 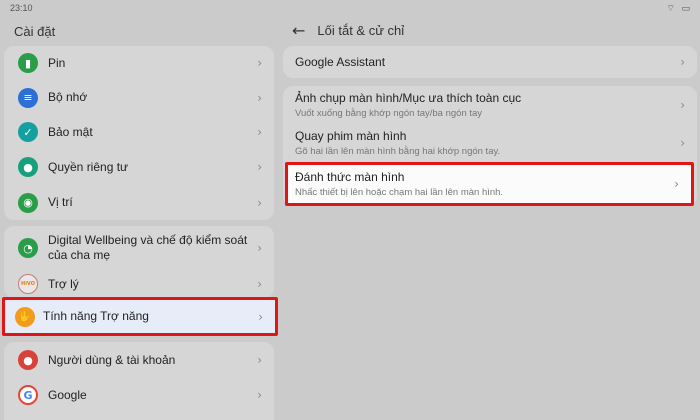 I want to click on location-icon: ◉, so click(x=28, y=202).